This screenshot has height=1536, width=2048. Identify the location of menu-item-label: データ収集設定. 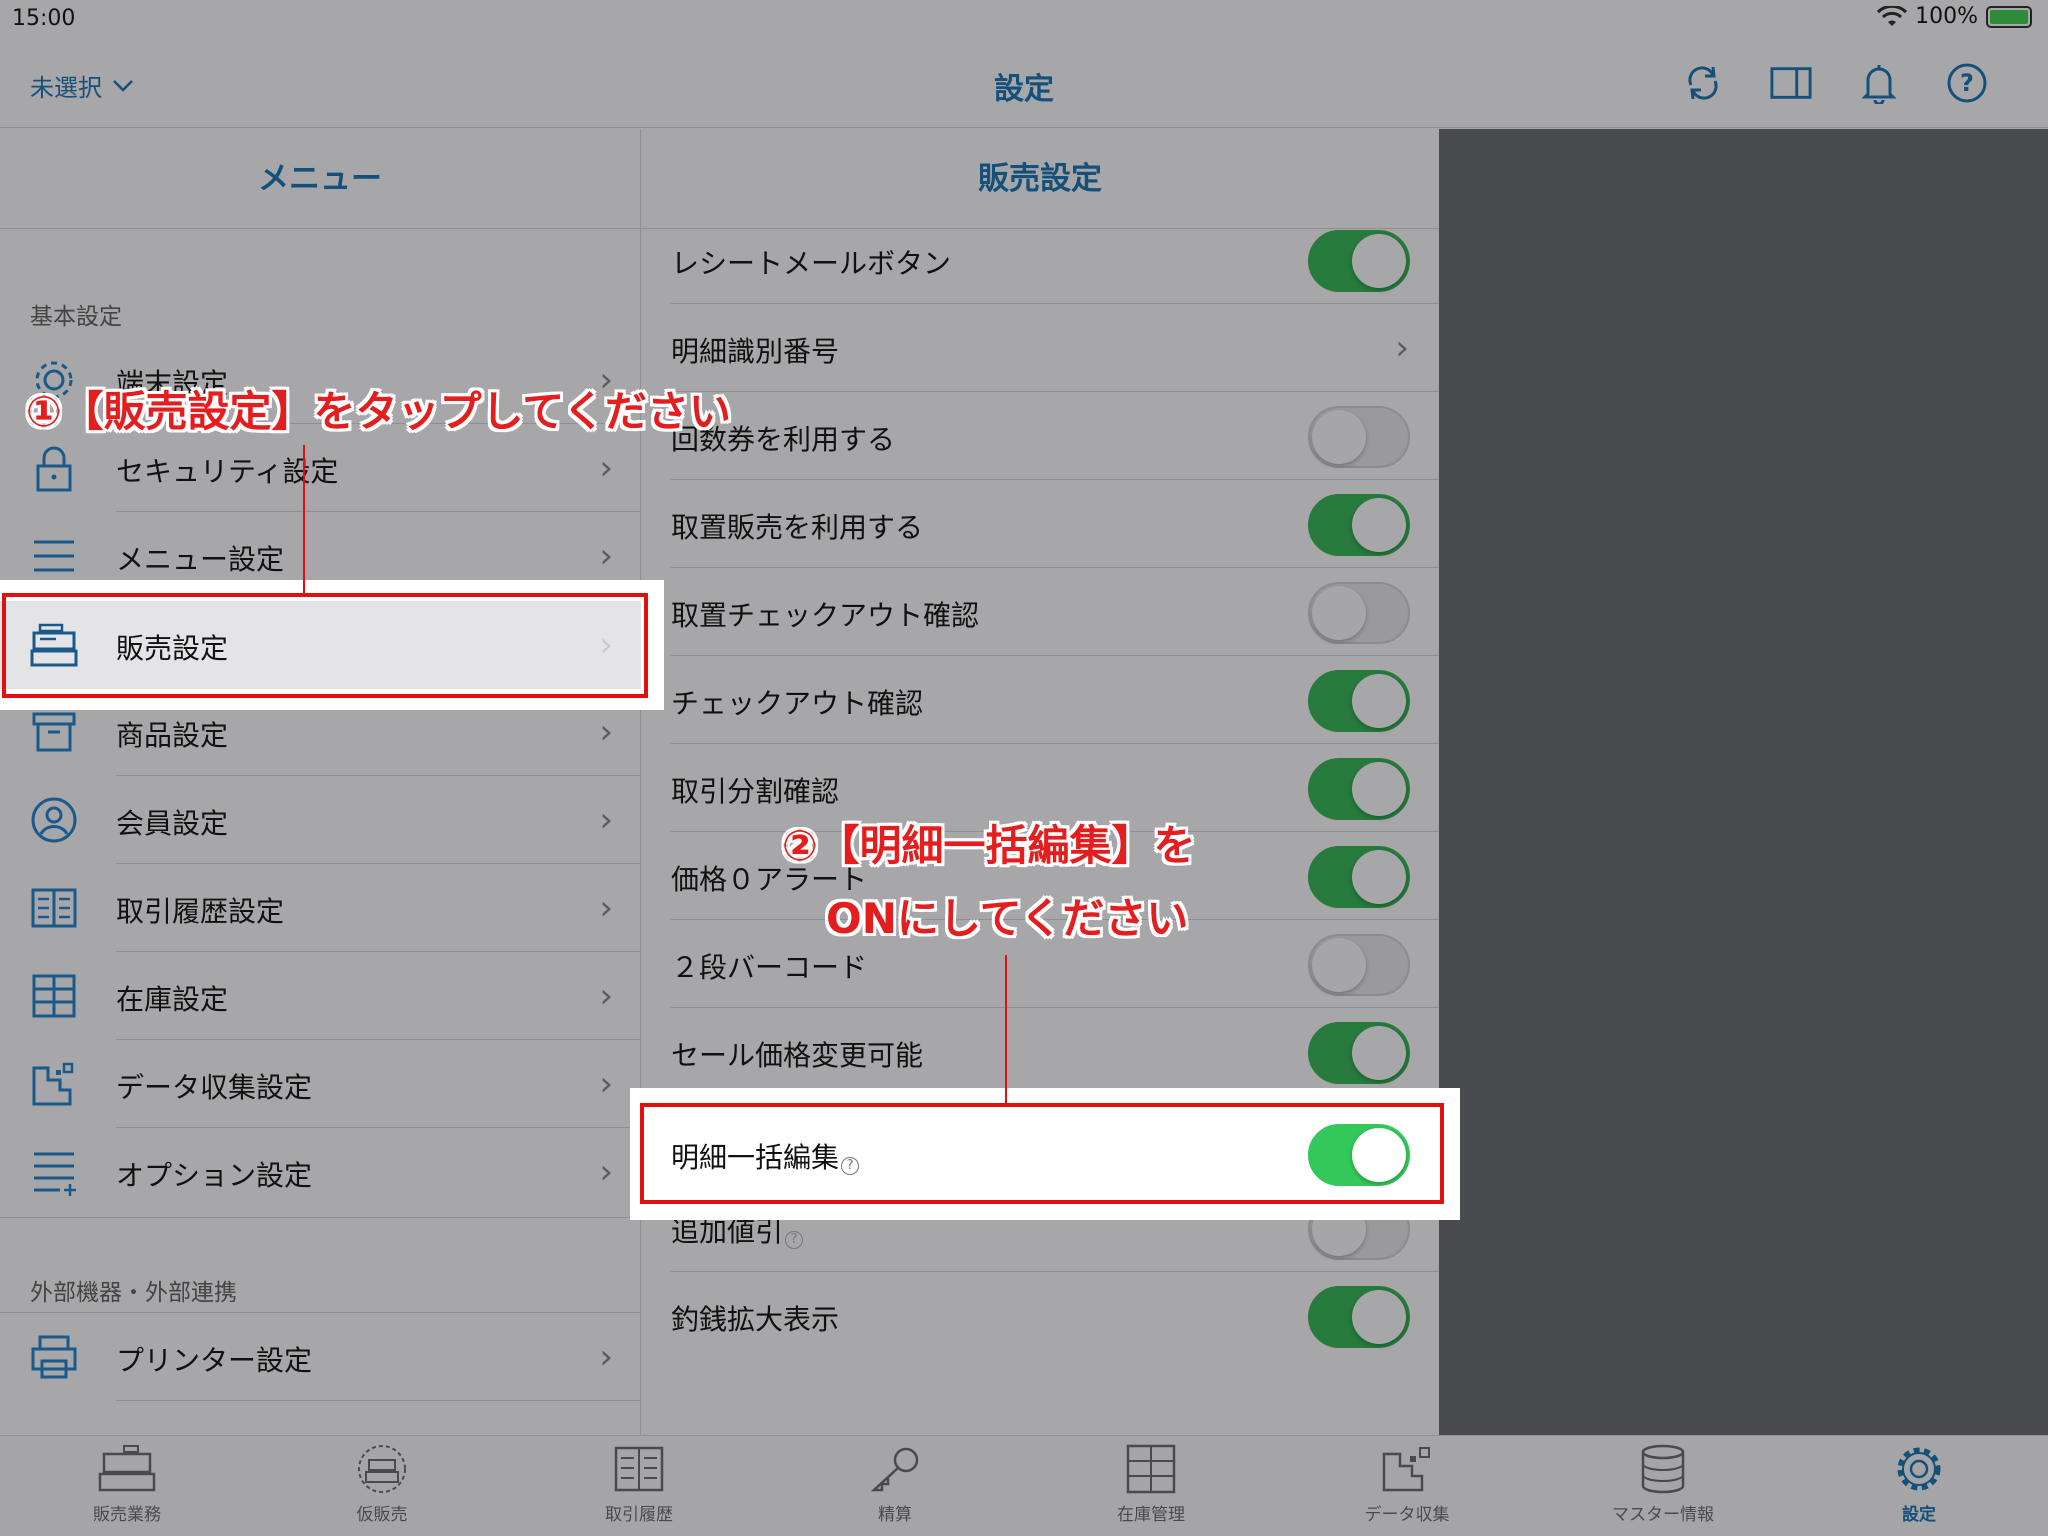
(214, 1087).